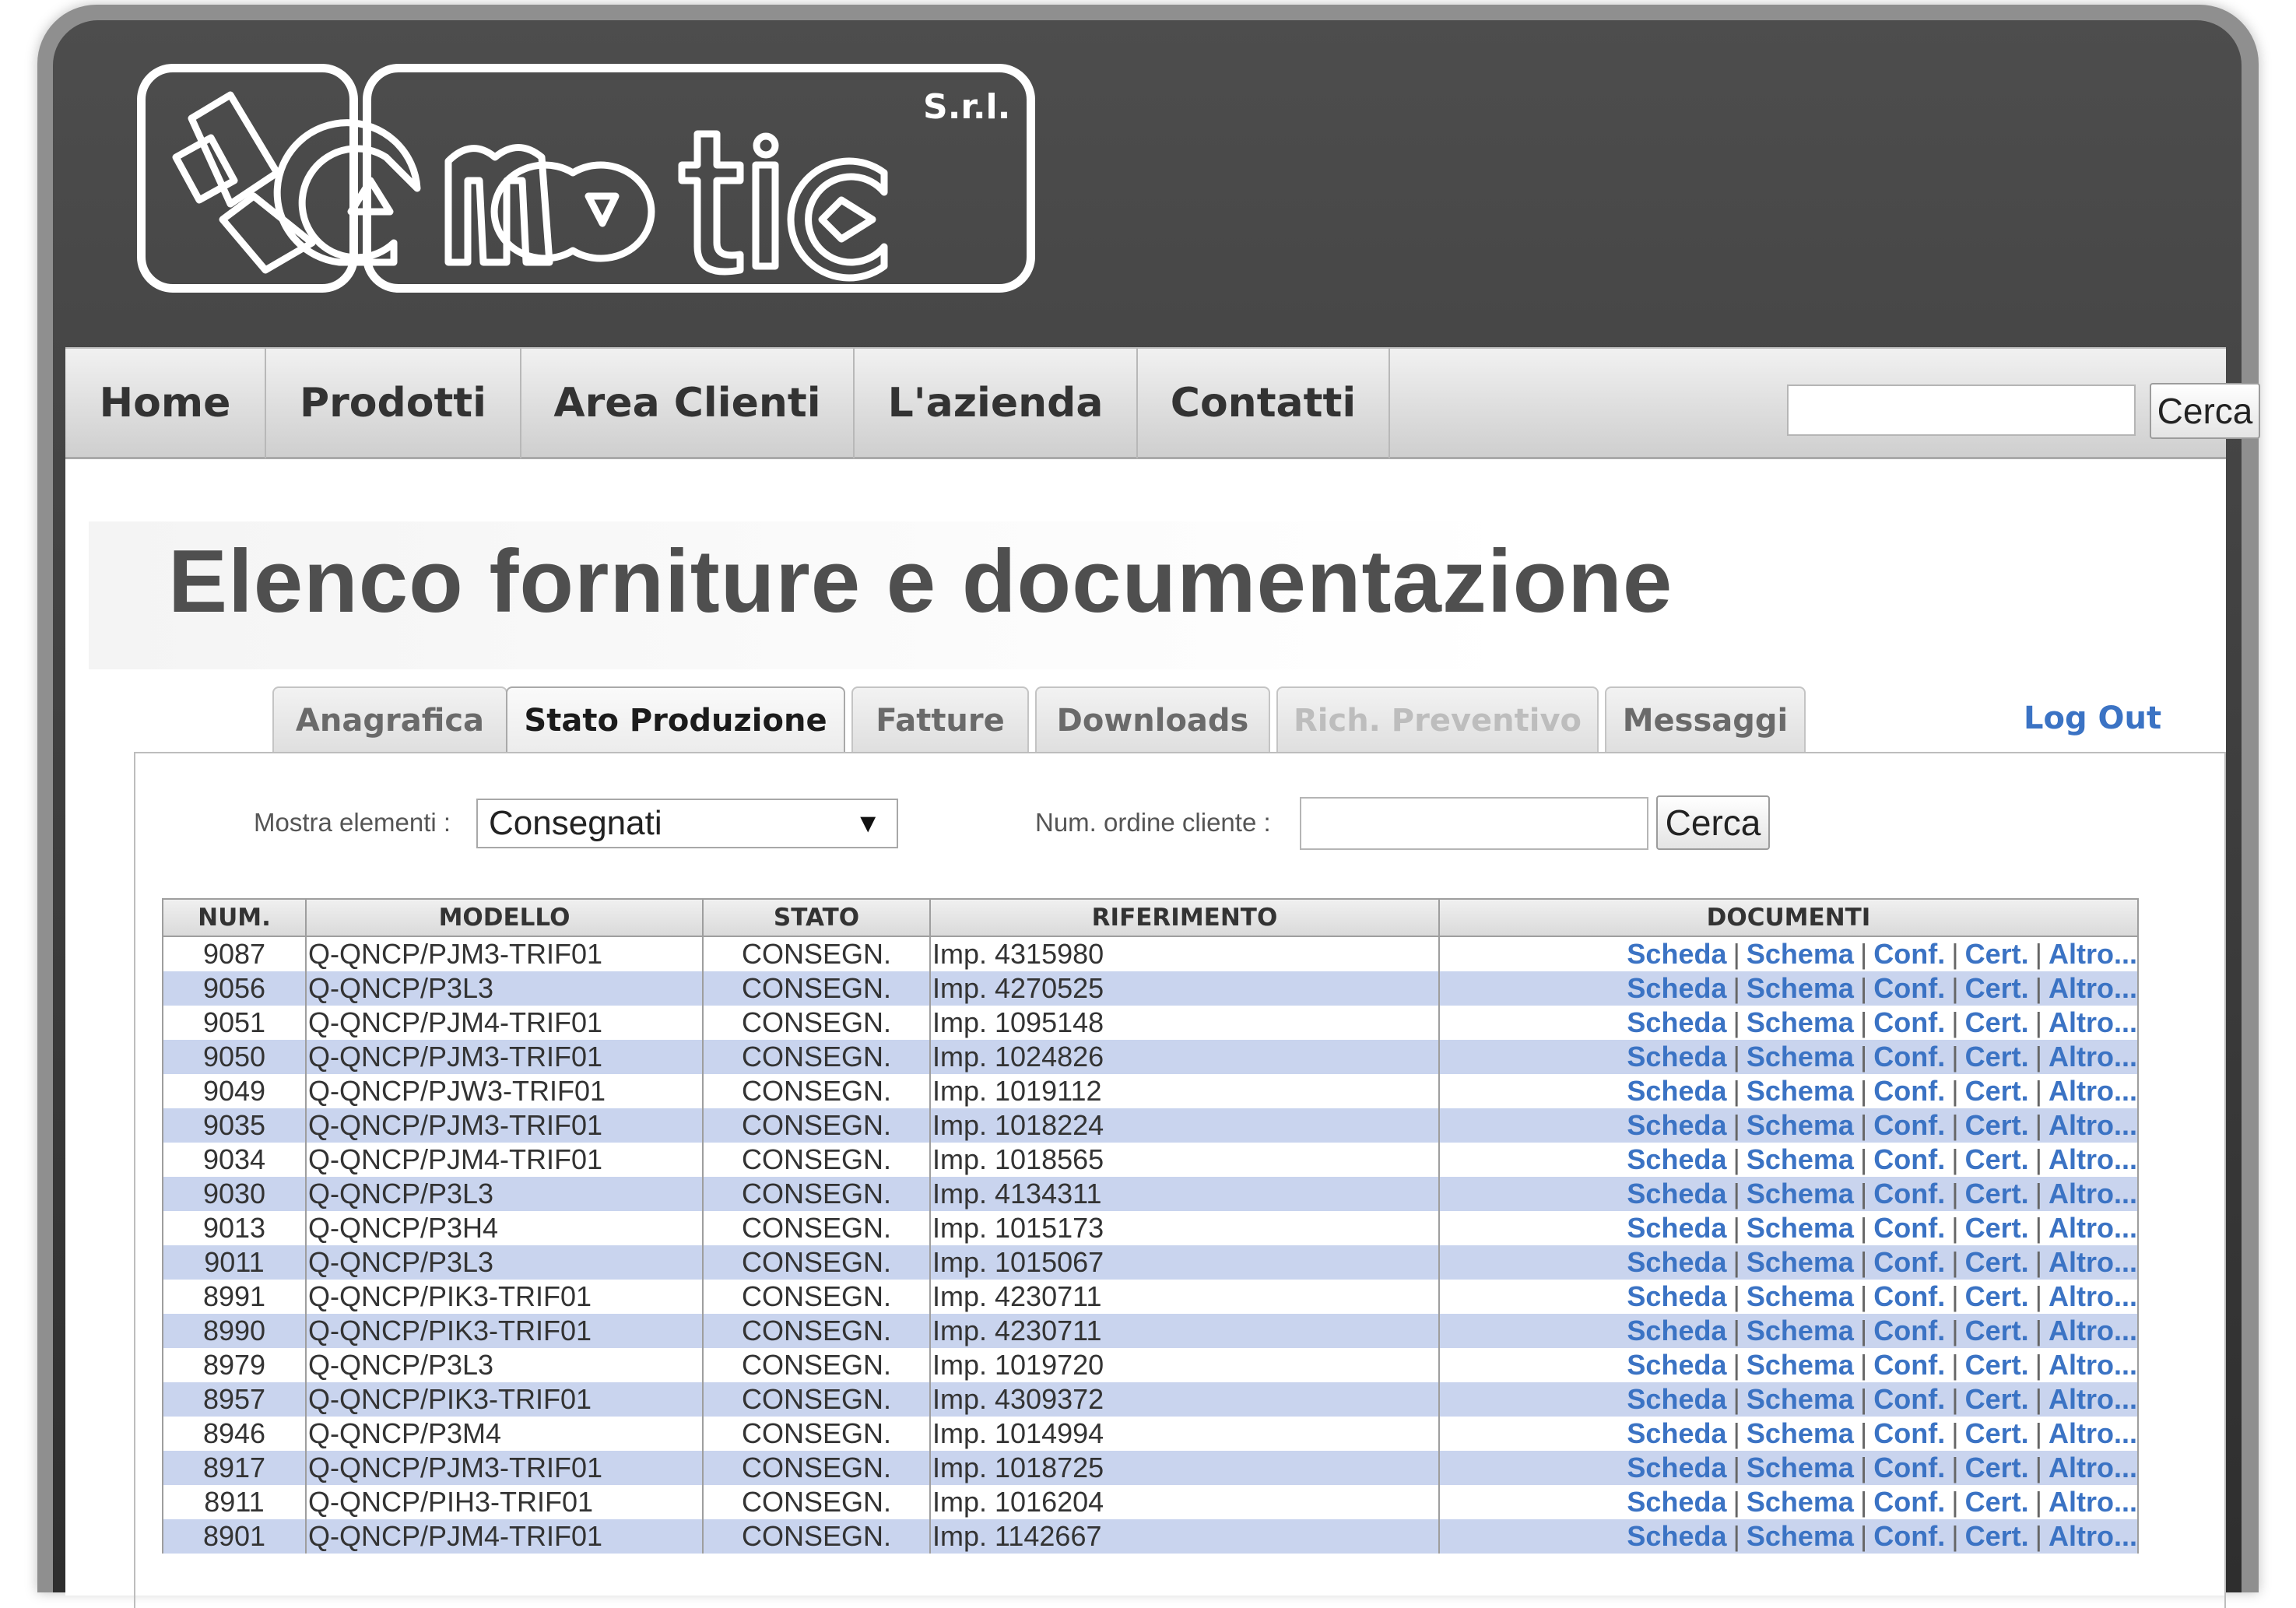 Image resolution: width=2296 pixels, height=1608 pixels. What do you see at coordinates (2205, 411) in the screenshot?
I see `site-search-button: Cerca` at bounding box center [2205, 411].